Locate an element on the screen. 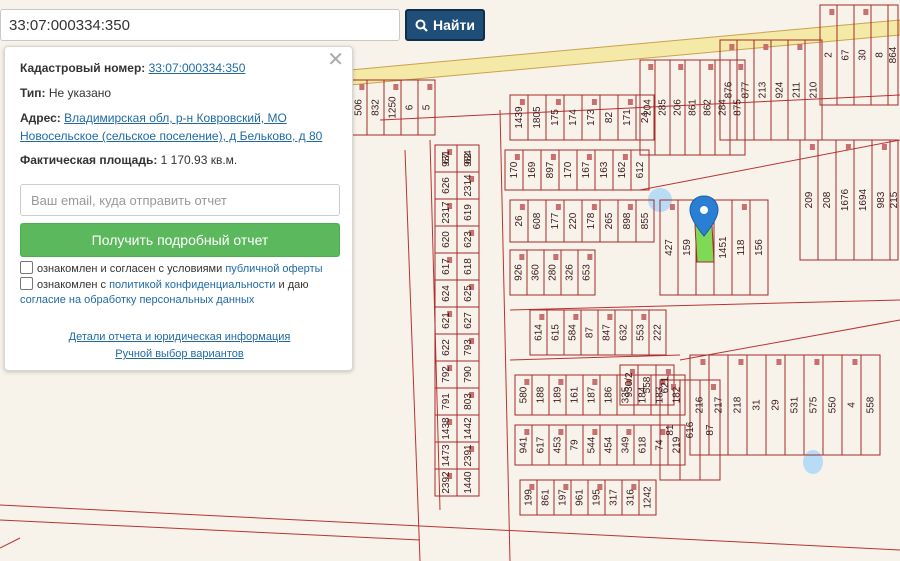 Image resolution: width=900 pixels, height=561 pixels. parcel-number: 897 is located at coordinates (550, 169).